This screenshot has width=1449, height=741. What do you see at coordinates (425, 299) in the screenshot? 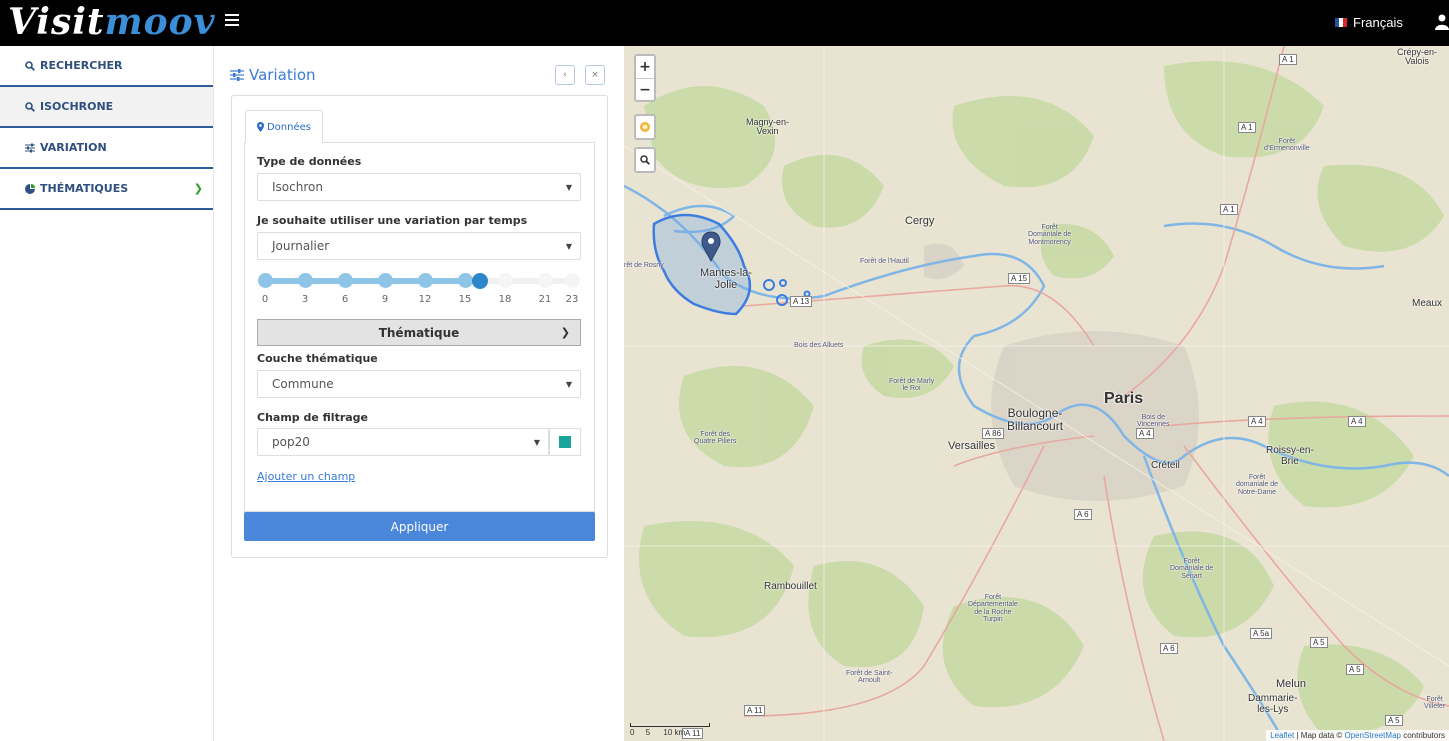
I see `slider-tick: 12` at bounding box center [425, 299].